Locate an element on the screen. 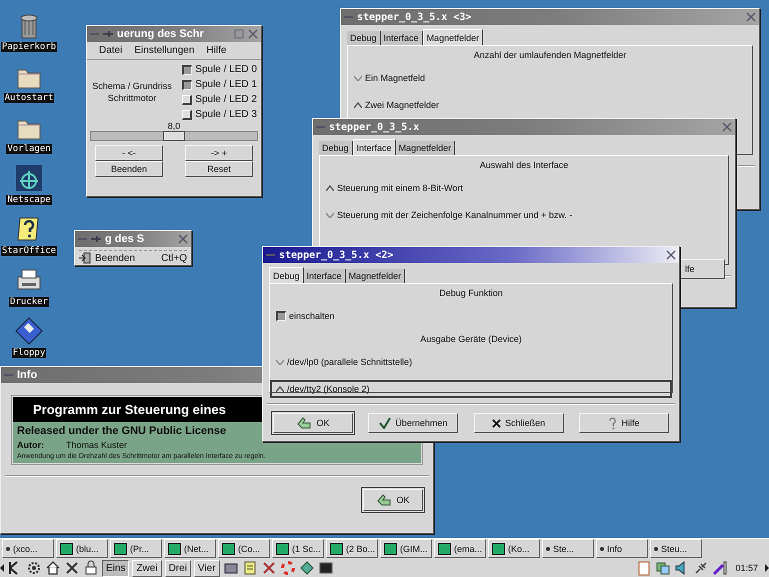 The height and width of the screenshot is (577, 769). menu-item: Hilfe is located at coordinates (216, 50).